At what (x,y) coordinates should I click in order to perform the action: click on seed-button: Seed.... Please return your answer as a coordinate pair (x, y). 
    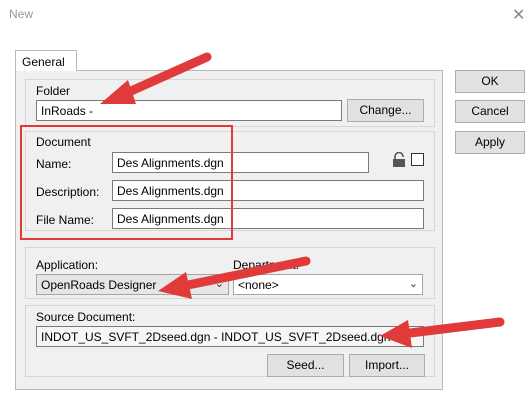
    Looking at the image, I should click on (305, 365).